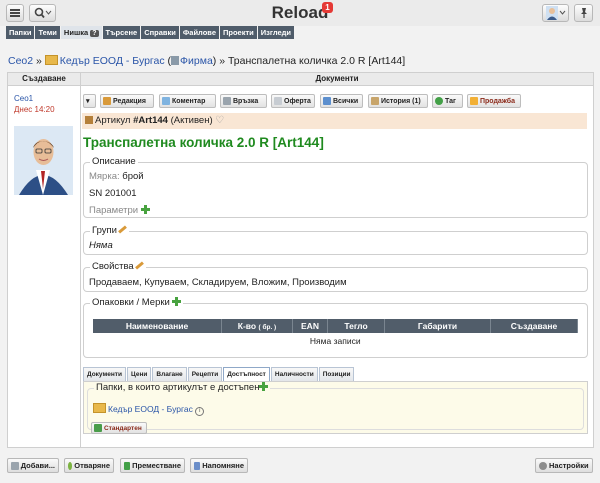  What do you see at coordinates (127, 465) in the screenshot?
I see `move-icon` at bounding box center [127, 465].